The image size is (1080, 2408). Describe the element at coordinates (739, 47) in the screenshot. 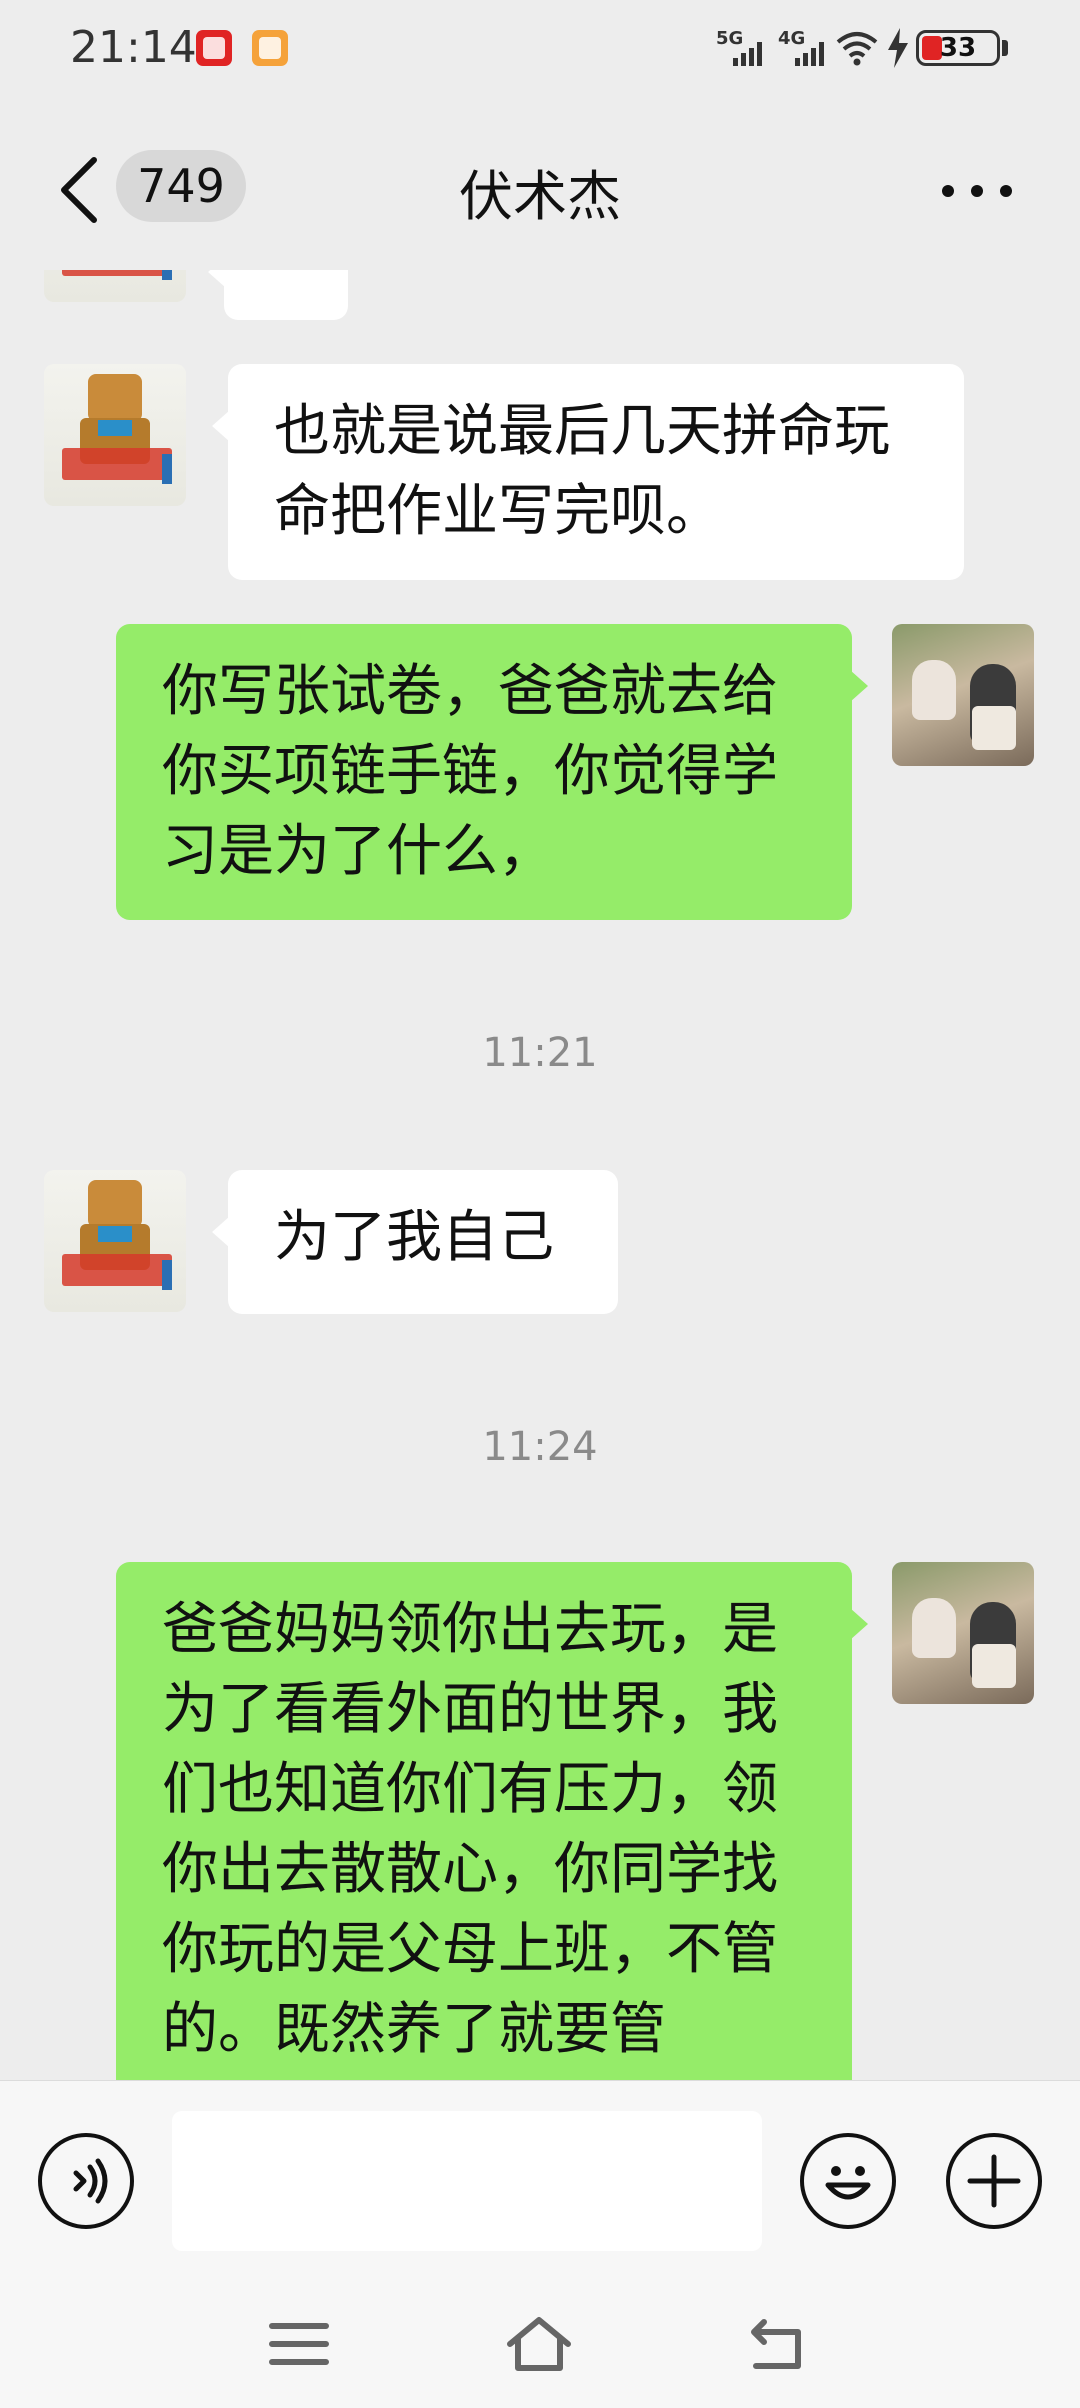

I see `signal-5g-icon: 5G` at that location.